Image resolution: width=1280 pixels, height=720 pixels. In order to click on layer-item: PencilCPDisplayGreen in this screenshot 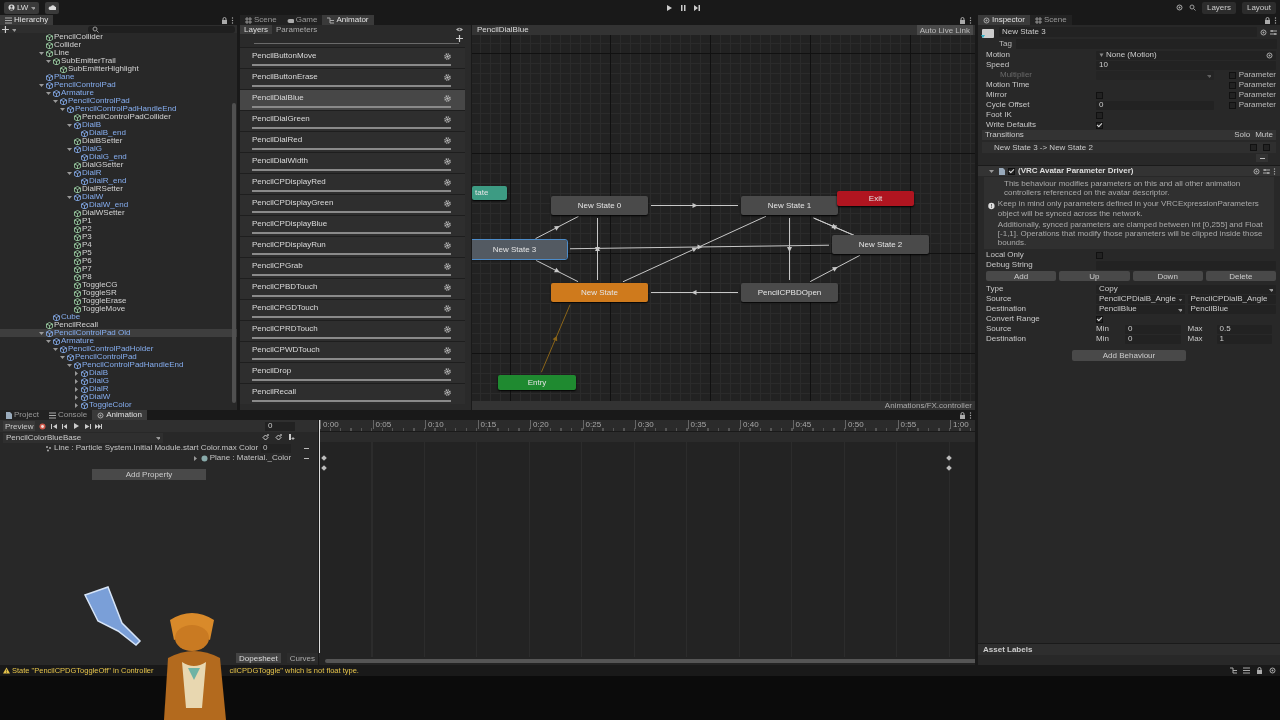, I will do `click(352, 204)`.